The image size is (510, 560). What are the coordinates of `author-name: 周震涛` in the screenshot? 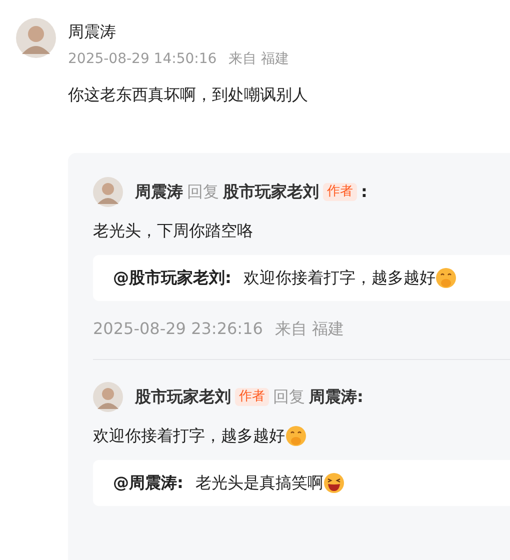 It's located at (92, 32).